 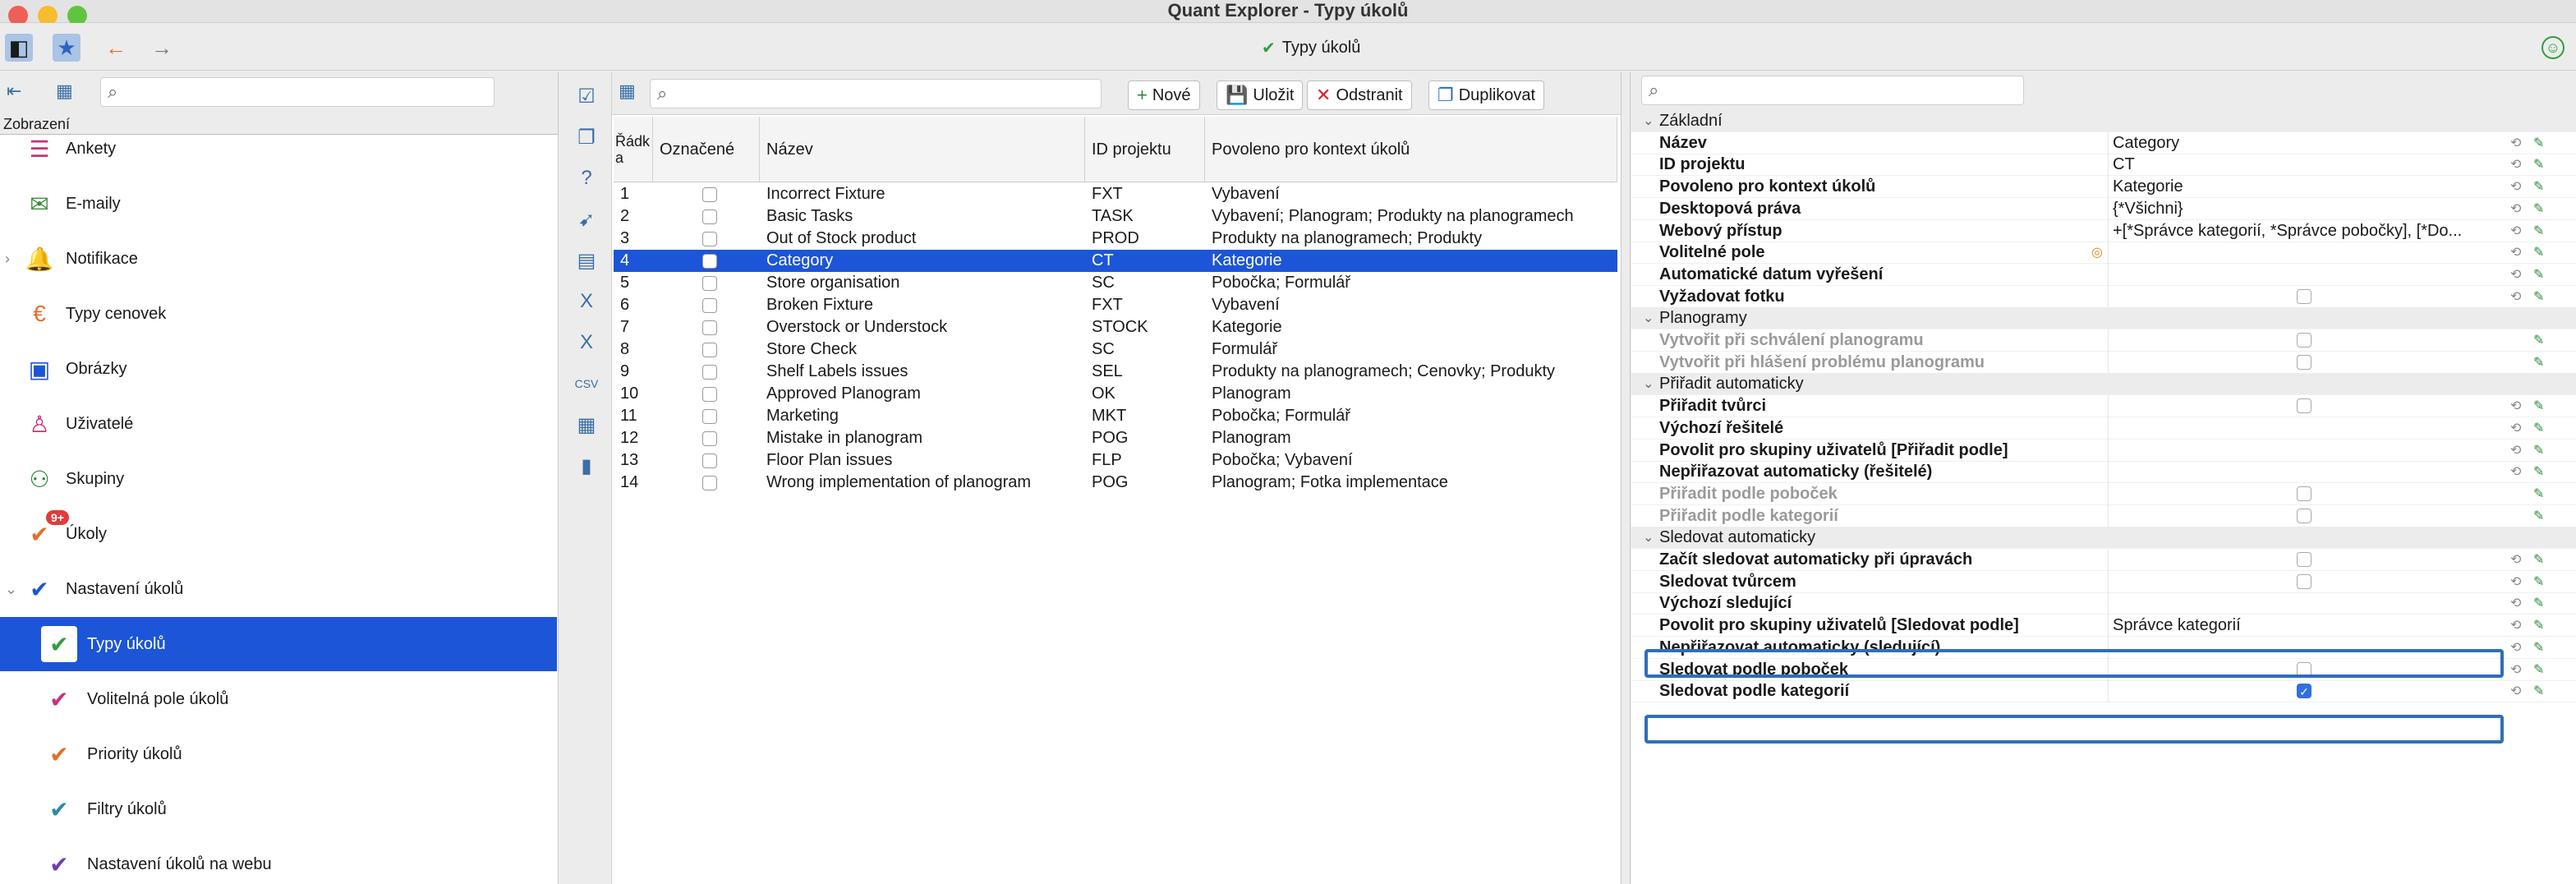 What do you see at coordinates (2103, 142) in the screenshot?
I see `property-row: Název Category ⟲ ✎` at bounding box center [2103, 142].